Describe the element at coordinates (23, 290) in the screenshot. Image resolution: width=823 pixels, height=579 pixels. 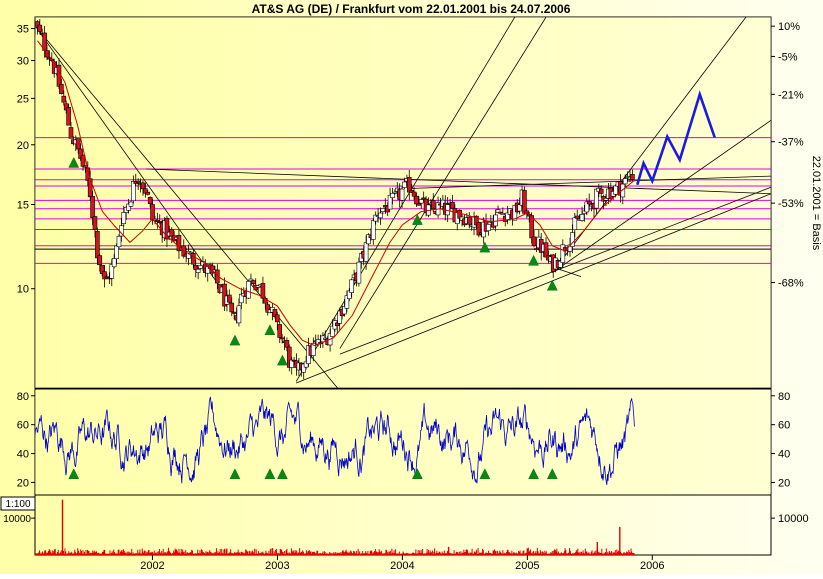
I see `price-tick-label: 10` at that location.